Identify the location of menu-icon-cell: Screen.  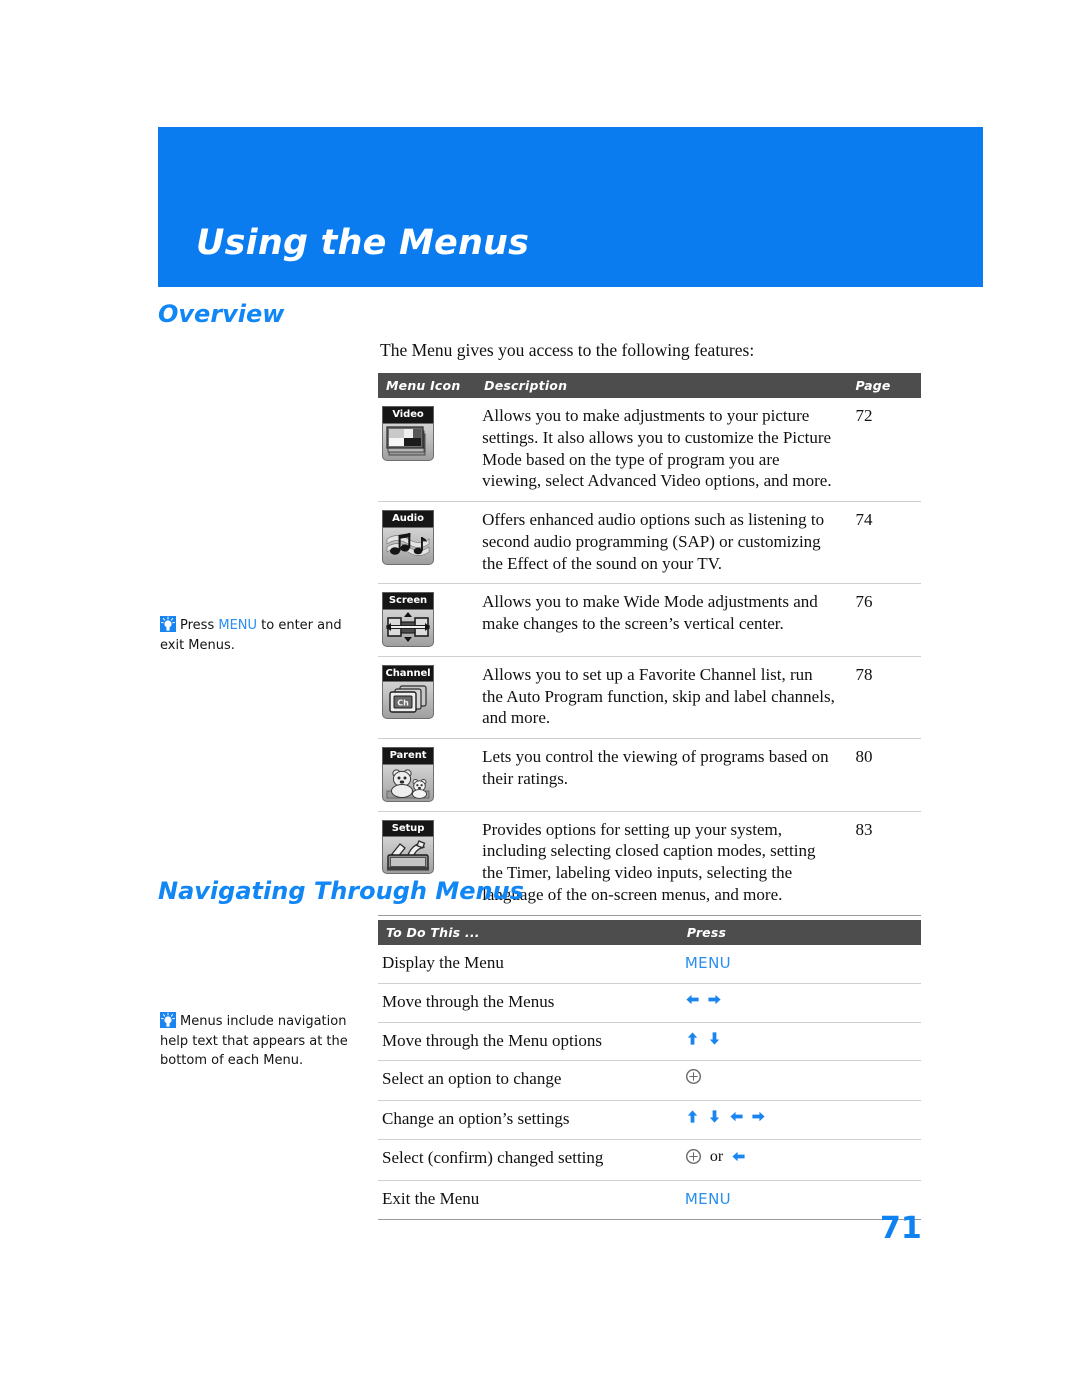
(427, 620).